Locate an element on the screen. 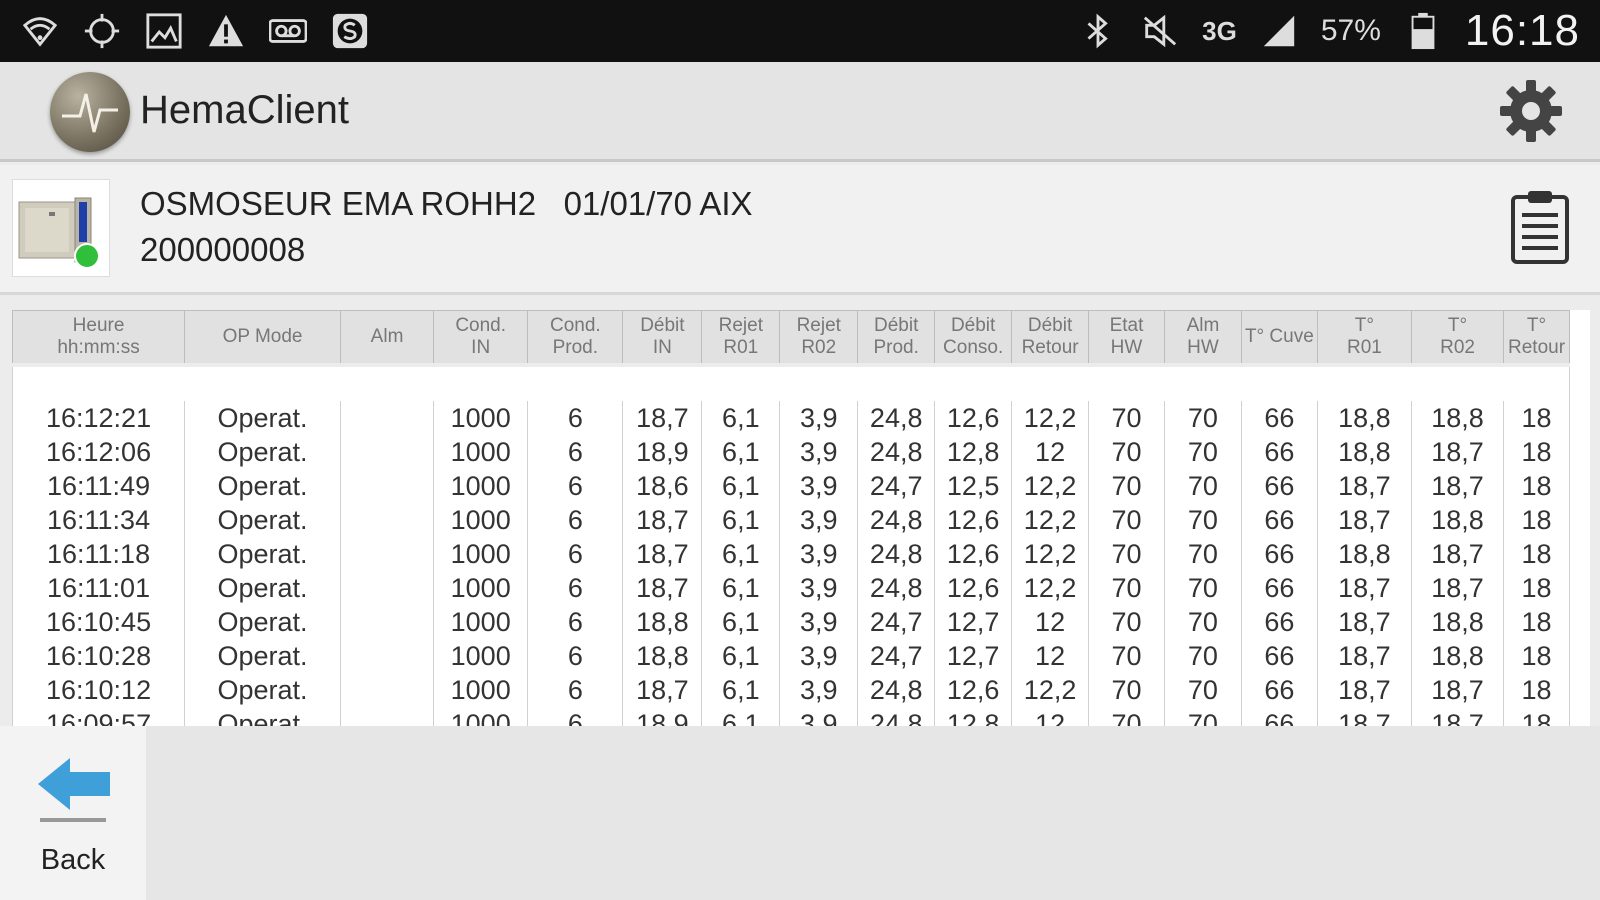  image-icon is located at coordinates (164, 31).